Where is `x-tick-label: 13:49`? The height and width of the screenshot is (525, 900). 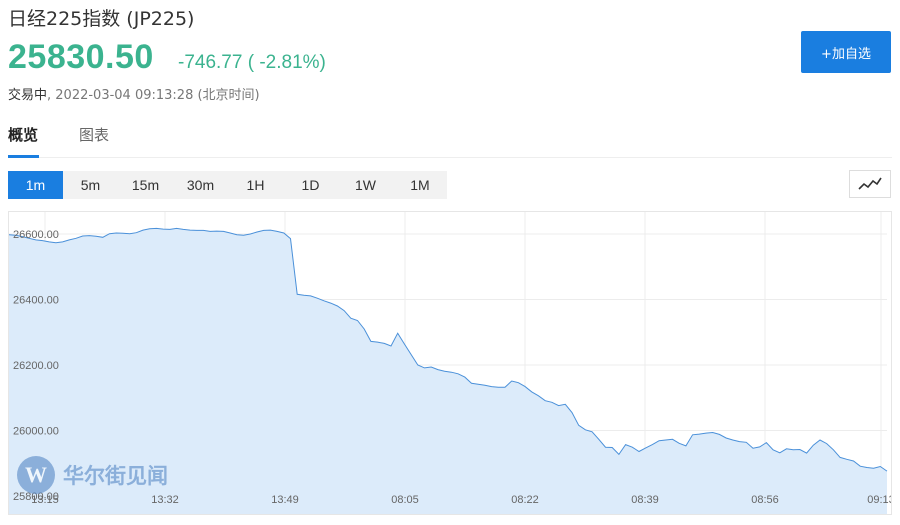 x-tick-label: 13:49 is located at coordinates (285, 500).